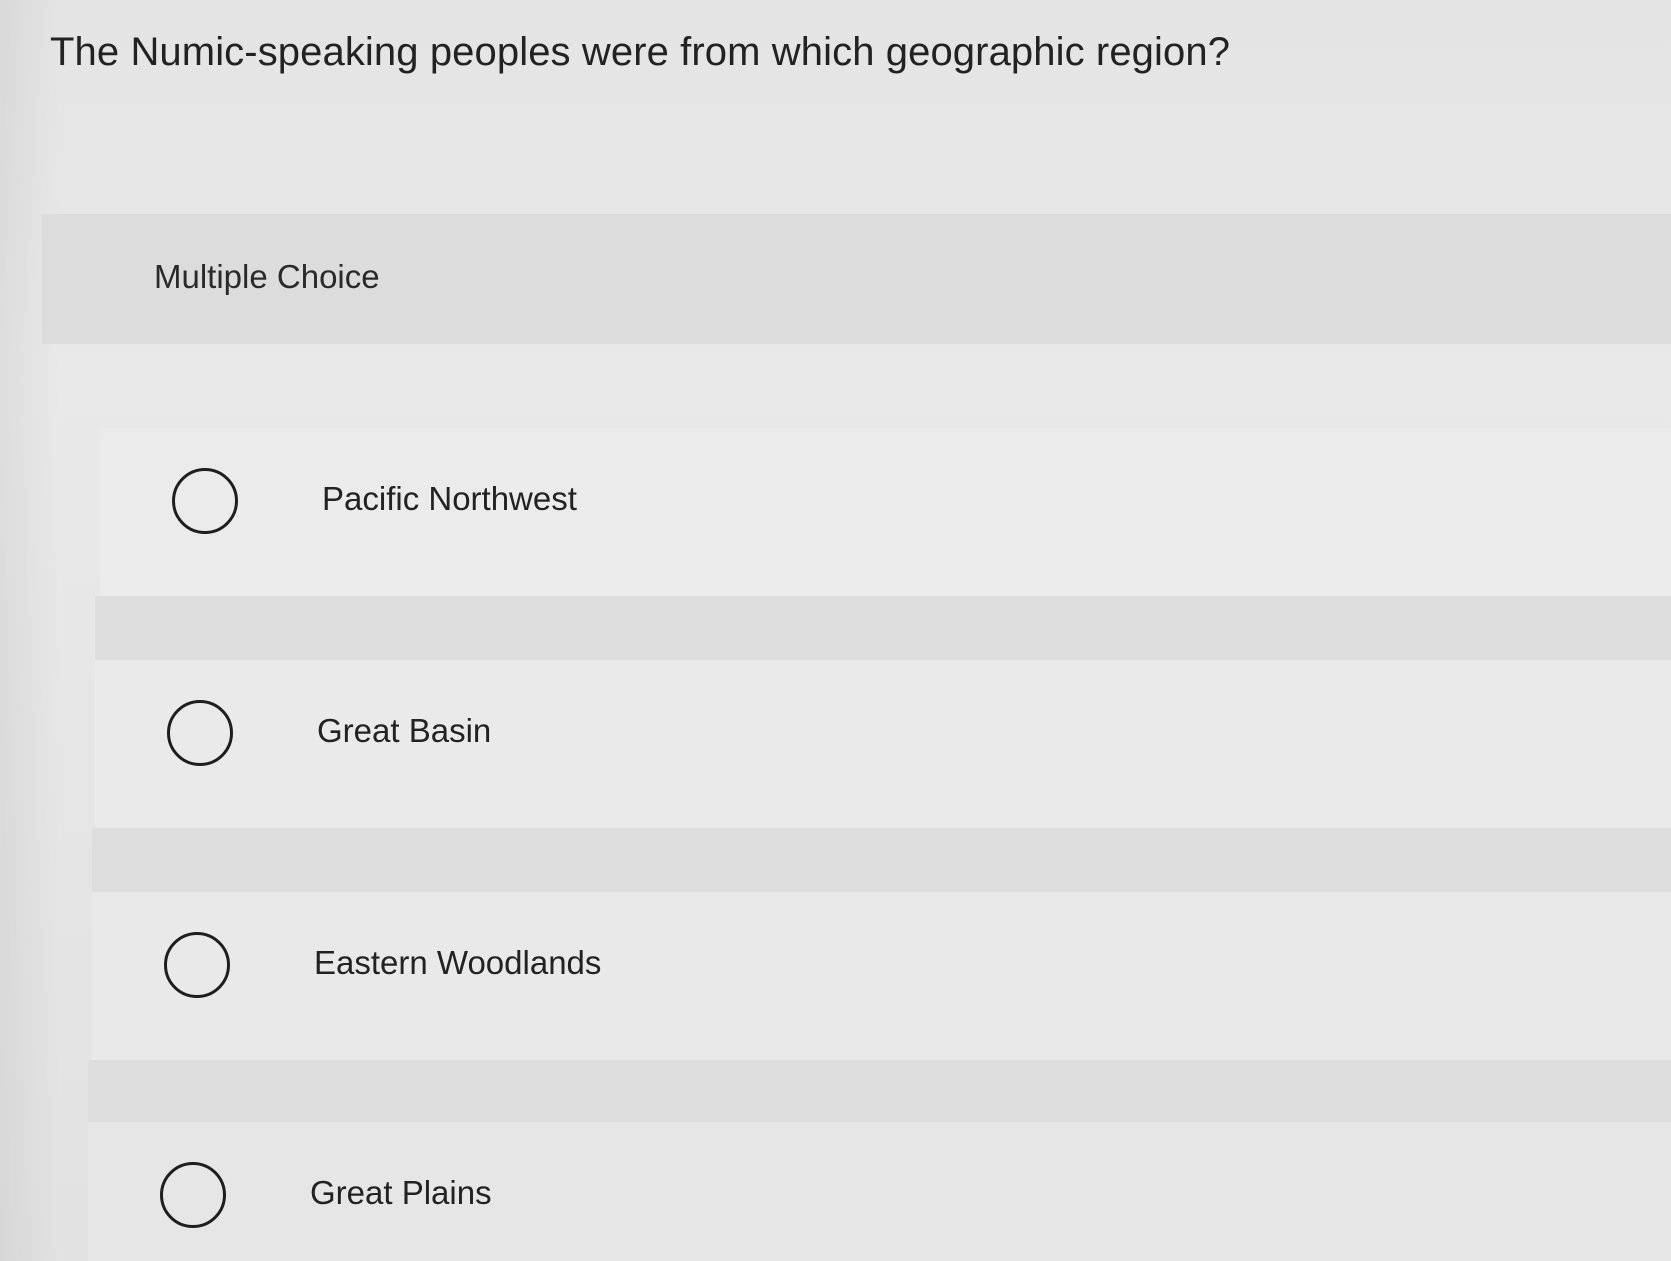  I want to click on option-pacific-northwest: Pacific Northwest, so click(885, 512).